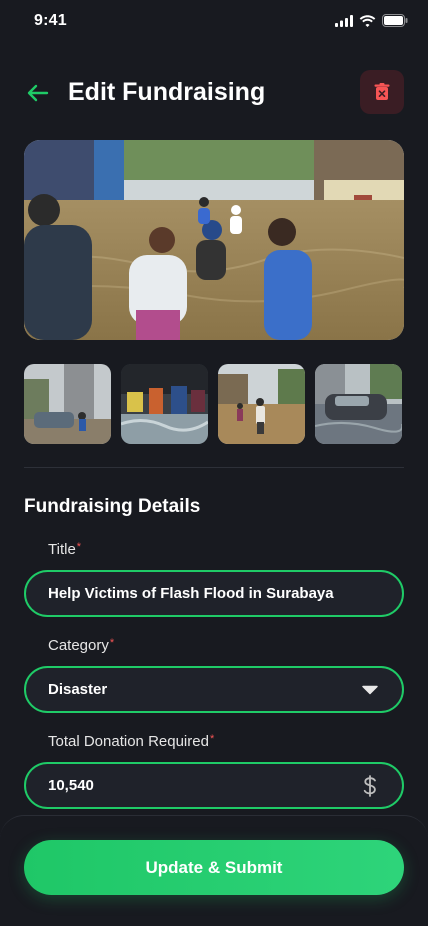 This screenshot has width=428, height=926. What do you see at coordinates (370, 690) in the screenshot?
I see `chevron-down-icon` at bounding box center [370, 690].